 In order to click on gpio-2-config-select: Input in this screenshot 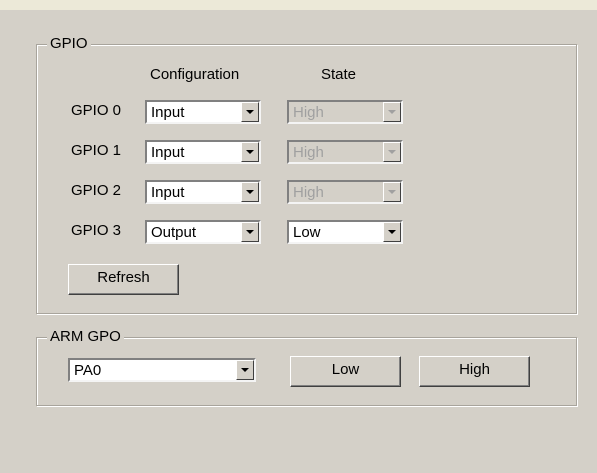, I will do `click(203, 192)`.